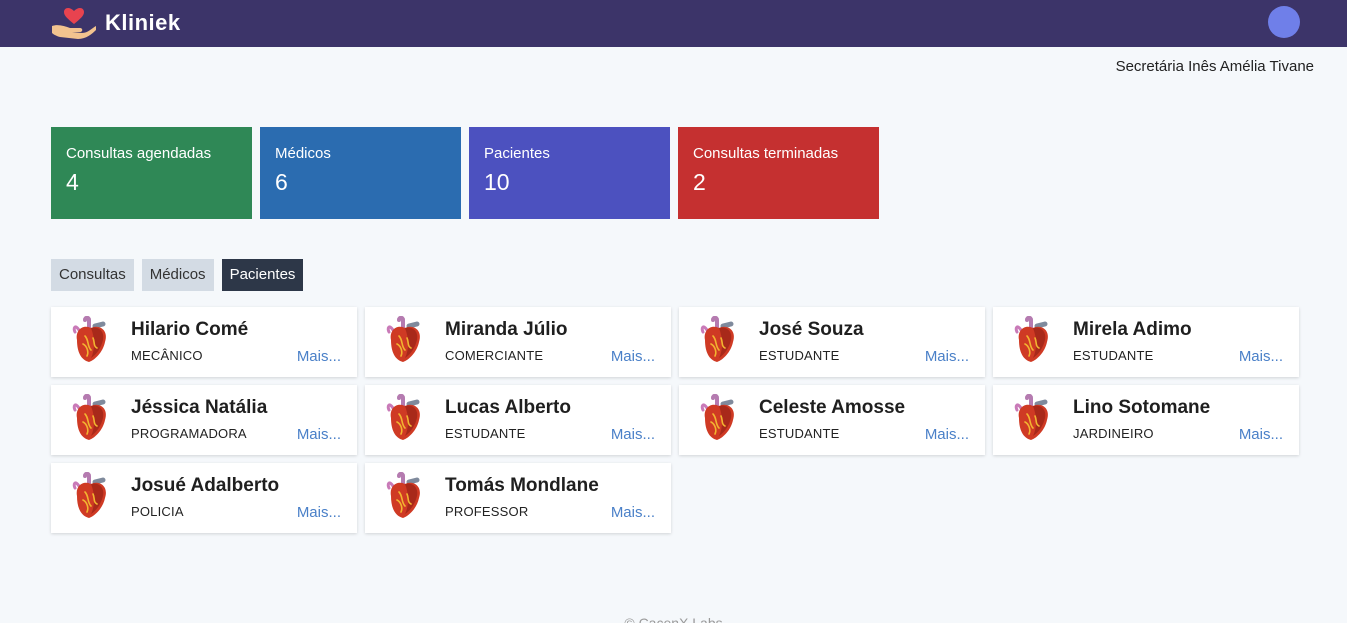  What do you see at coordinates (1142, 407) in the screenshot?
I see `patient-name: Lino Sotomane` at bounding box center [1142, 407].